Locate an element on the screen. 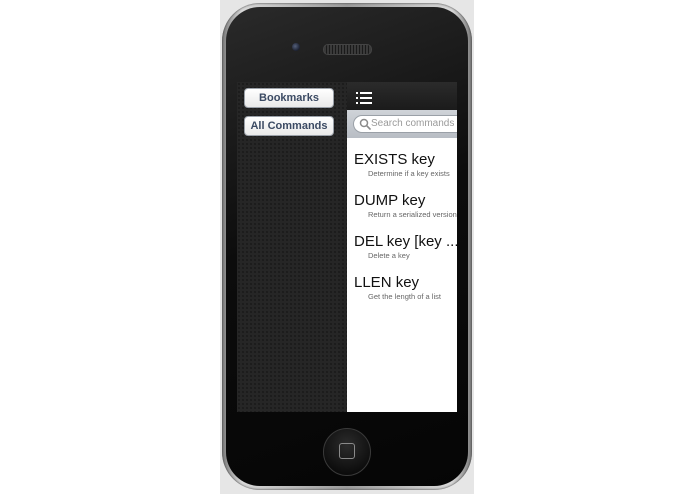 The height and width of the screenshot is (494, 695). command-title: EXISTS key is located at coordinates (394, 159).